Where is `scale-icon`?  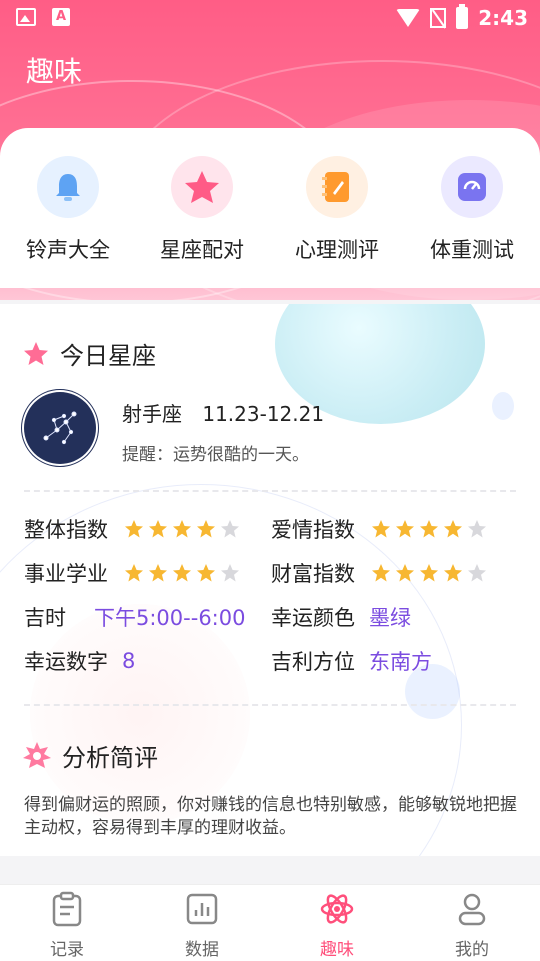
scale-icon is located at coordinates (472, 187).